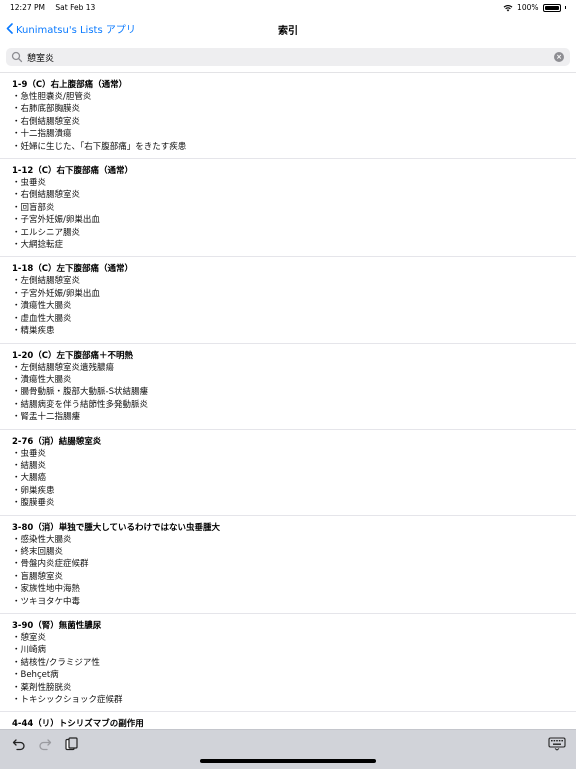 The height and width of the screenshot is (769, 576). Describe the element at coordinates (73, 171) in the screenshot. I see `entry-title: 1-12（C）右下腹部痛（通常）` at that location.